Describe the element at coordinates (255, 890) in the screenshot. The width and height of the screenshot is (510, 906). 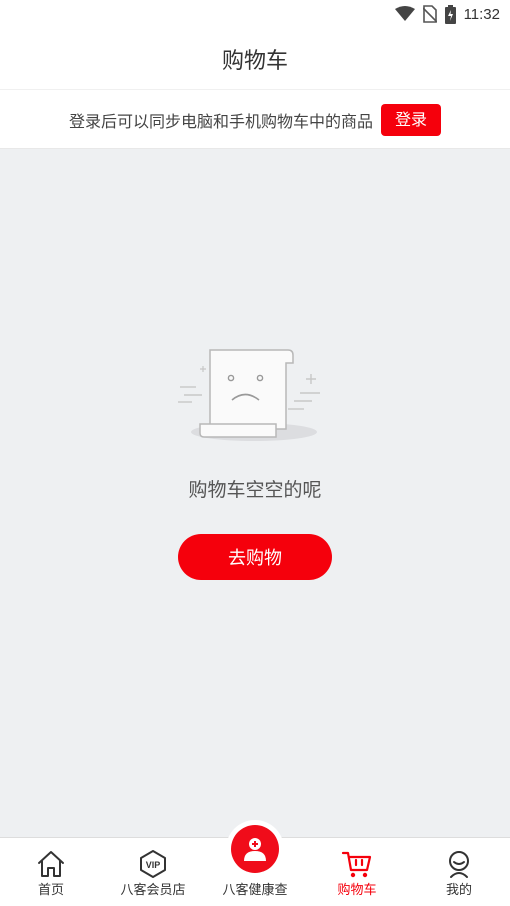
I see `tab-health-check-label: 八客健康查` at that location.